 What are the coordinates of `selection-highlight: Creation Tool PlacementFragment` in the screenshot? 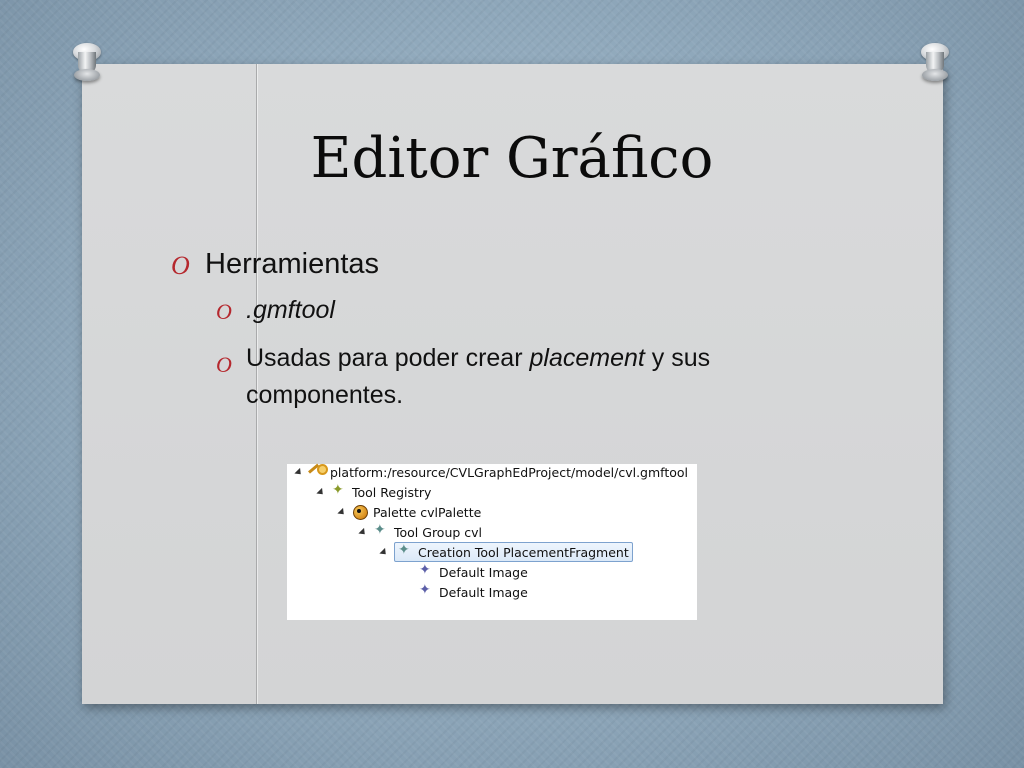 It's located at (513, 552).